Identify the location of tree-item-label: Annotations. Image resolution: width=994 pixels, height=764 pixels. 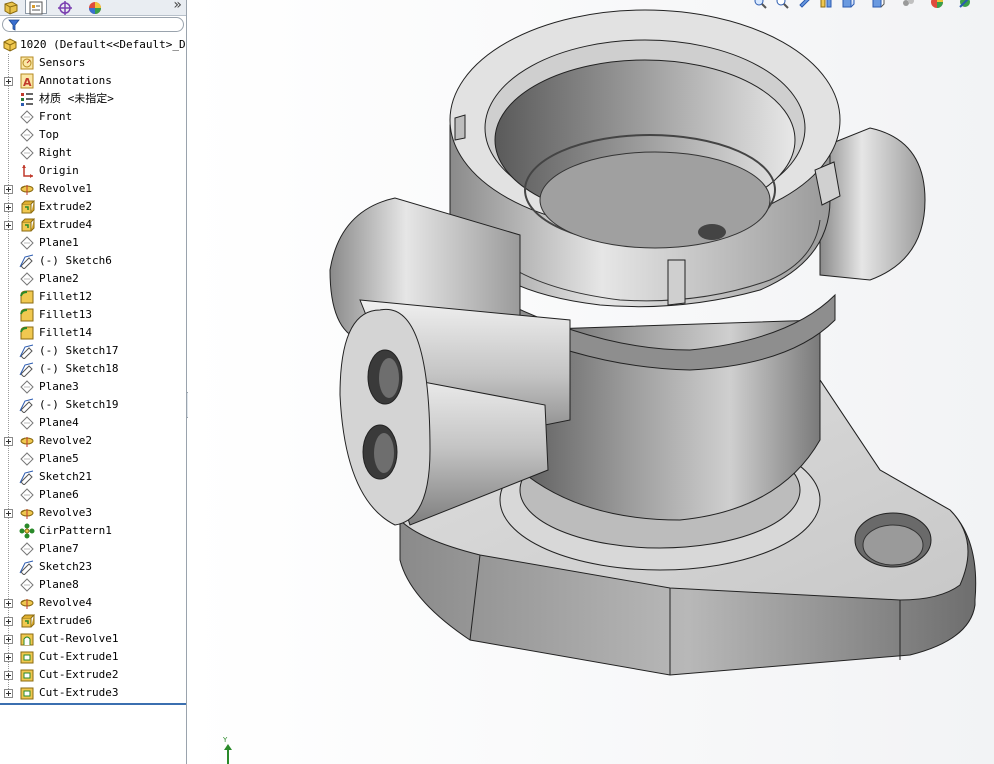
(75, 80).